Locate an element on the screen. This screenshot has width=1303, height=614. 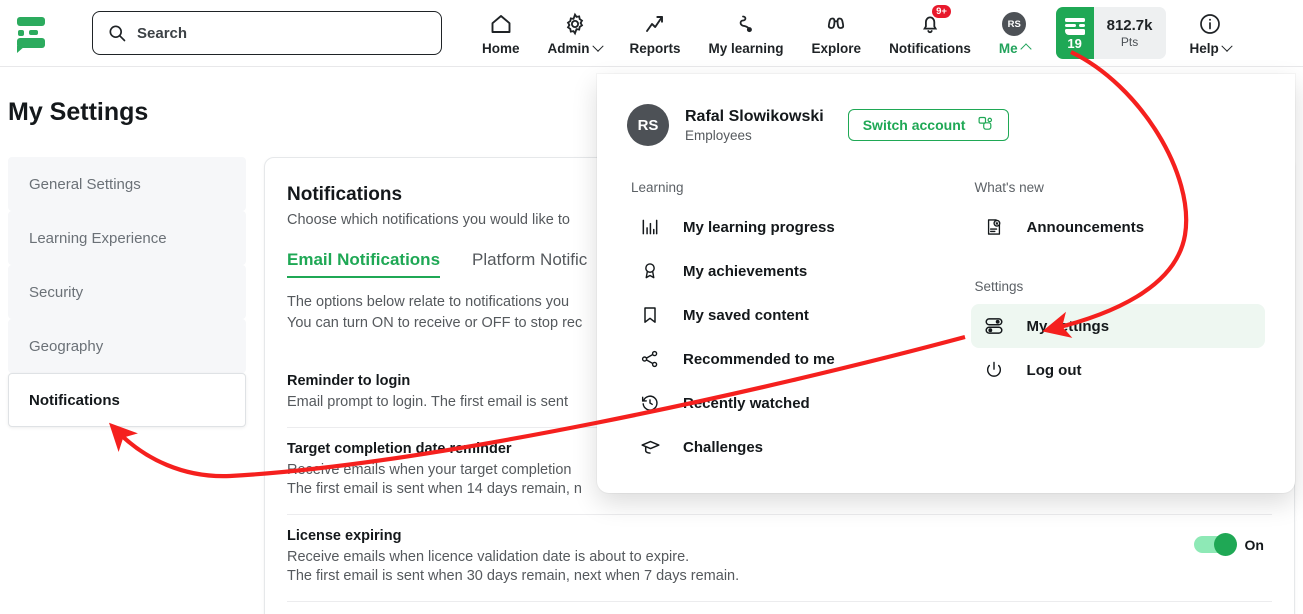
nav-item-admin-label: Admin is located at coordinates (575, 48).